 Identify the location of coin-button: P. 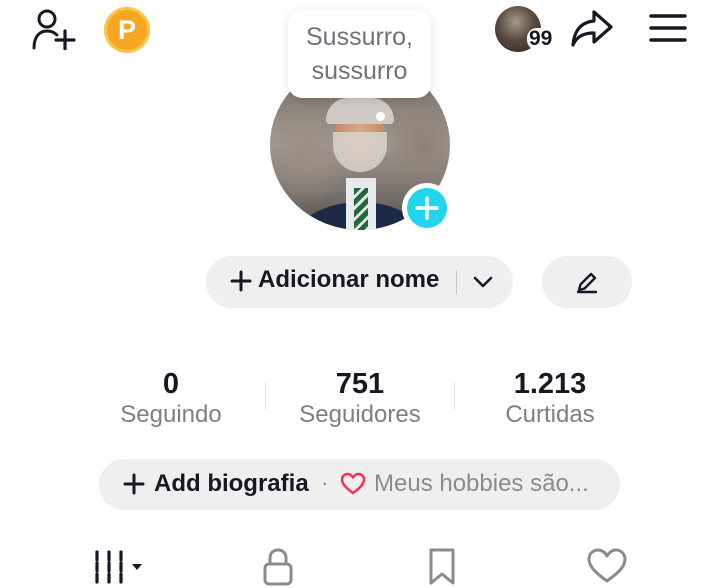
(127, 30).